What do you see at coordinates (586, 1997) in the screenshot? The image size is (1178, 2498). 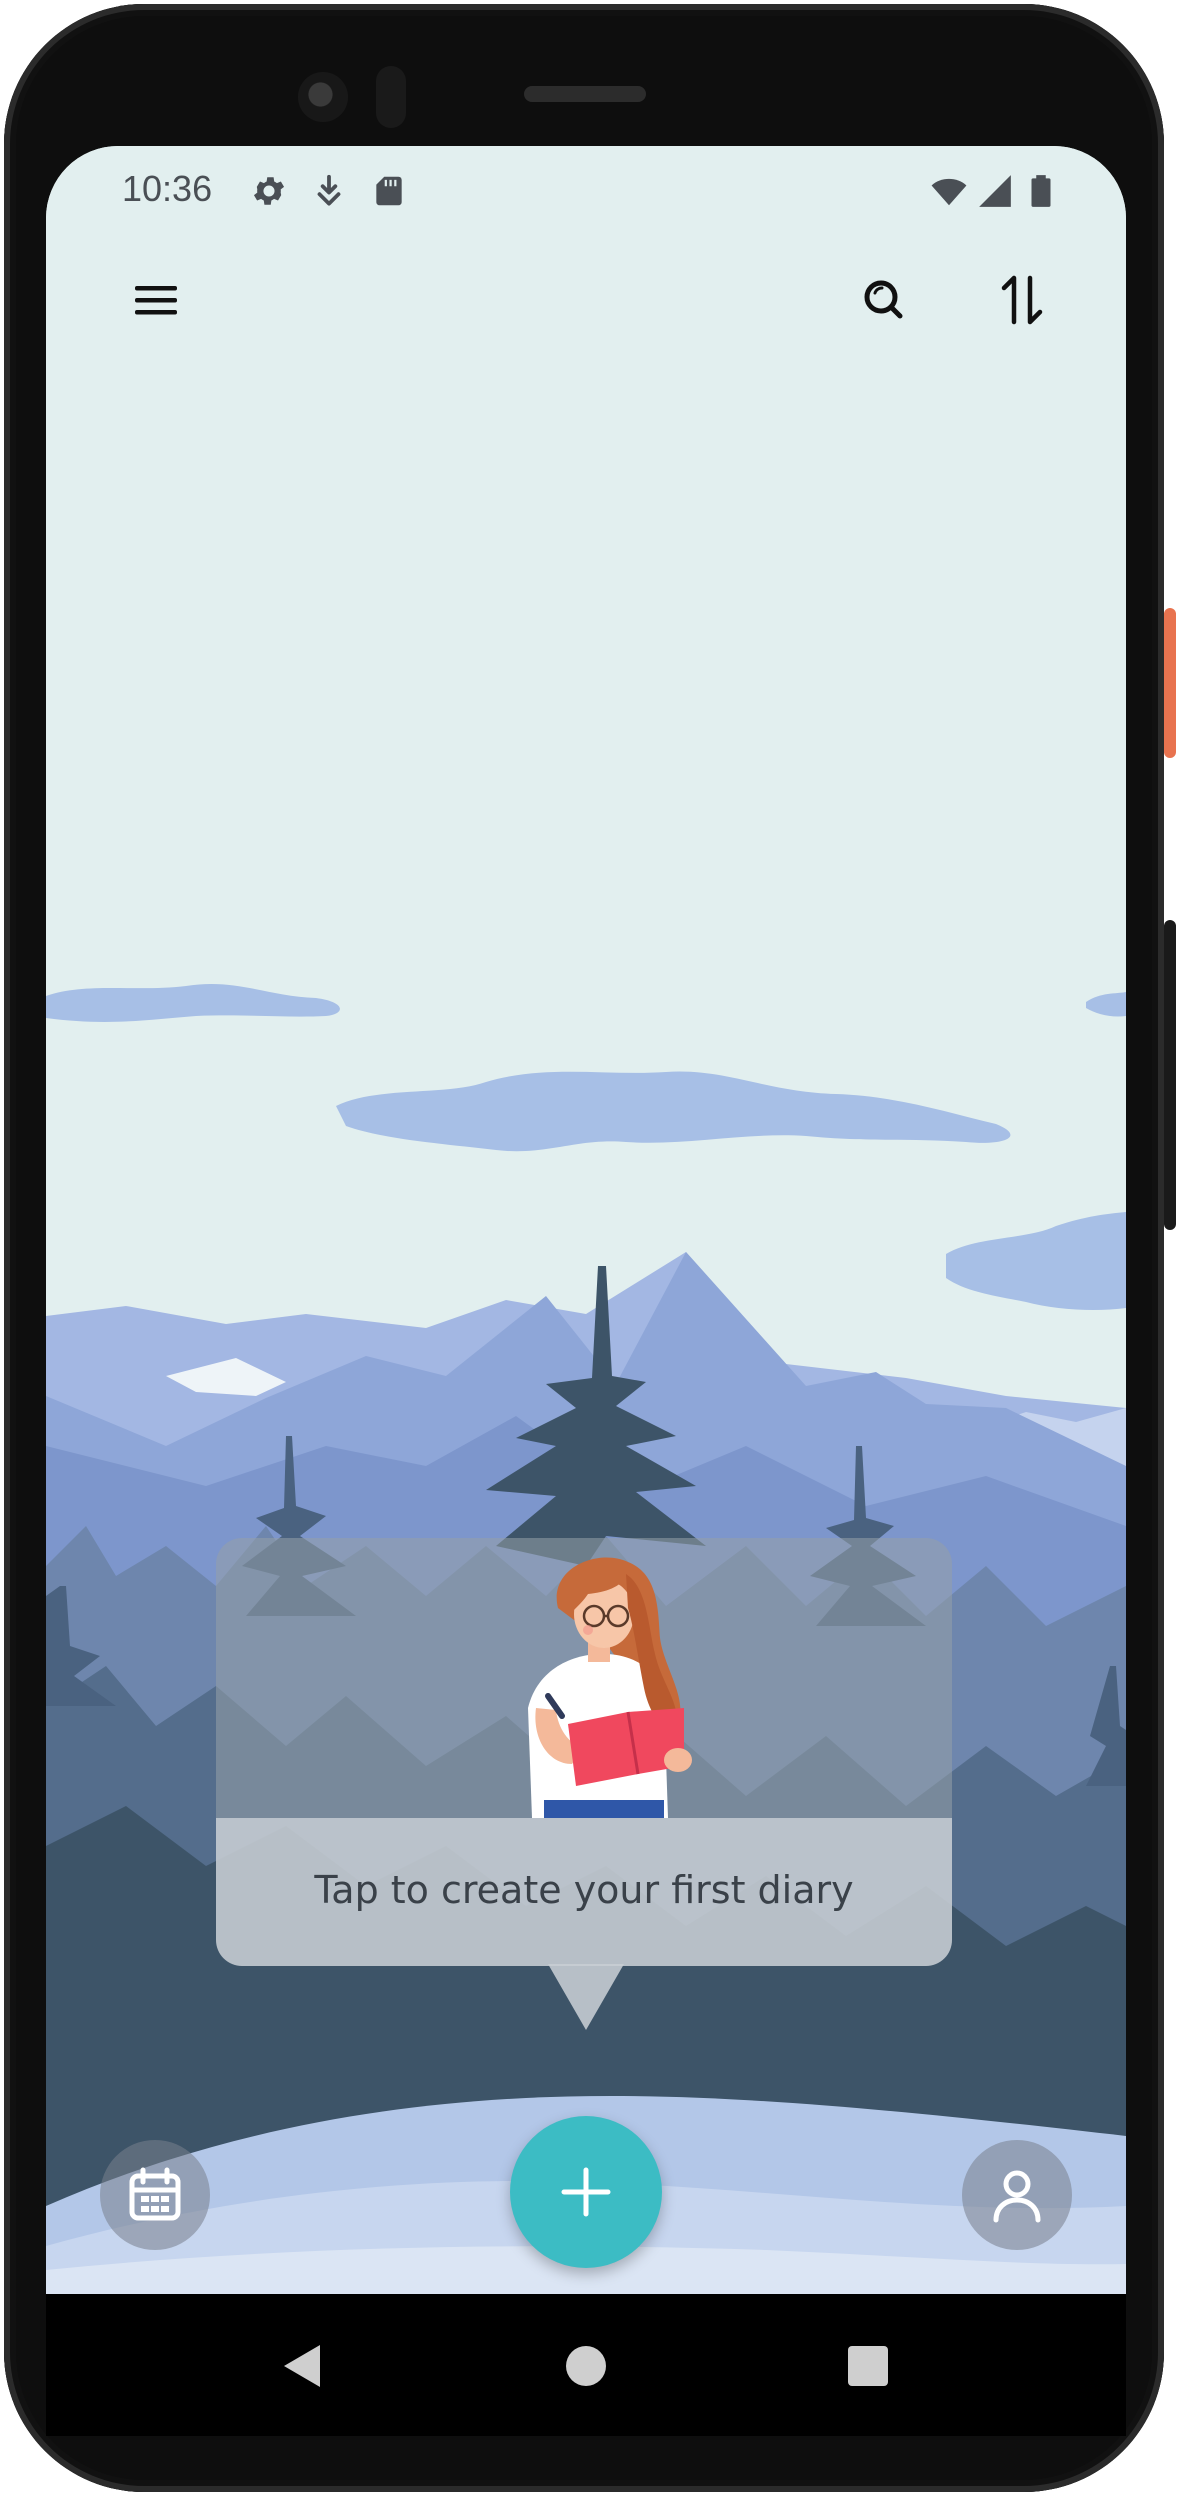 I see `tooltip-tail` at bounding box center [586, 1997].